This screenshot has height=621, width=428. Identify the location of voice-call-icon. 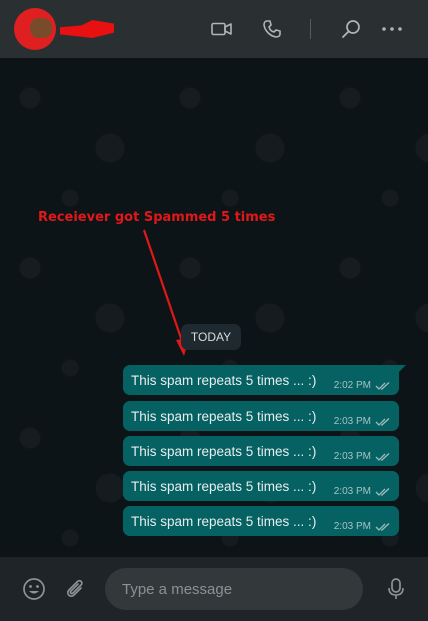
(272, 29).